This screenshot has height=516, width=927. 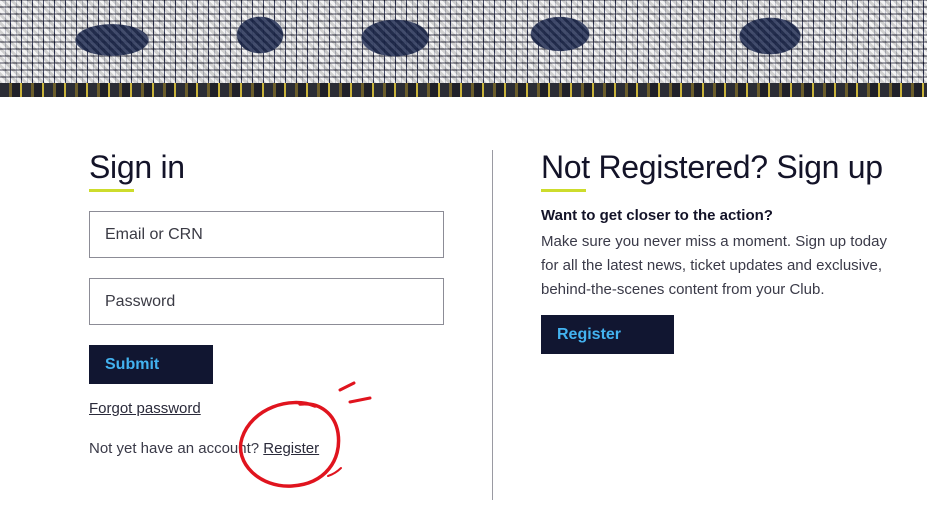 I want to click on email-input, so click(x=266, y=234).